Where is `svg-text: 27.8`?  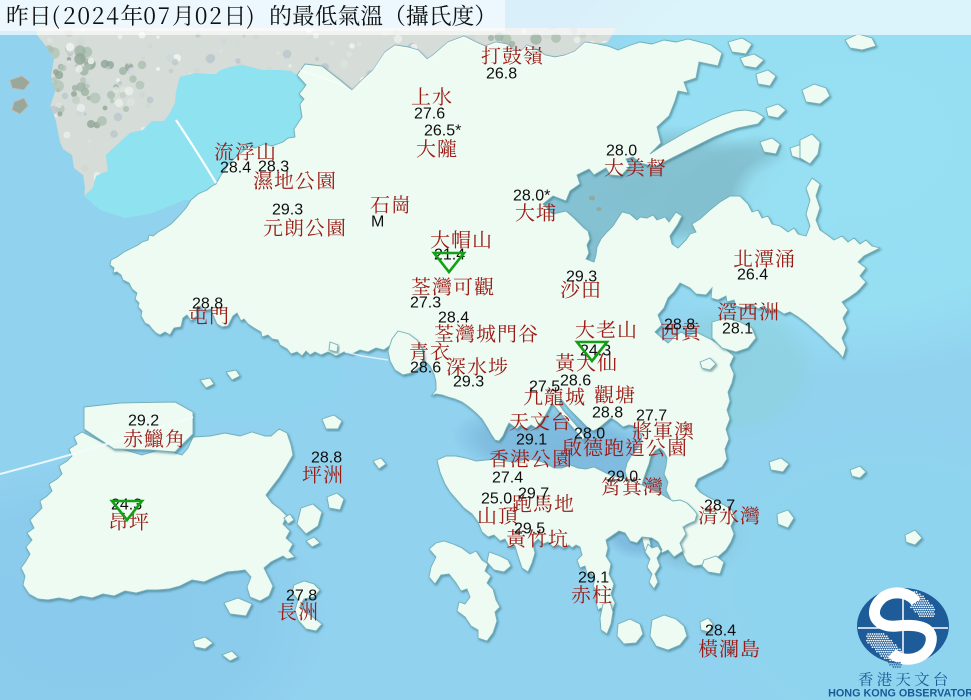 svg-text: 27.8 is located at coordinates (301, 595).